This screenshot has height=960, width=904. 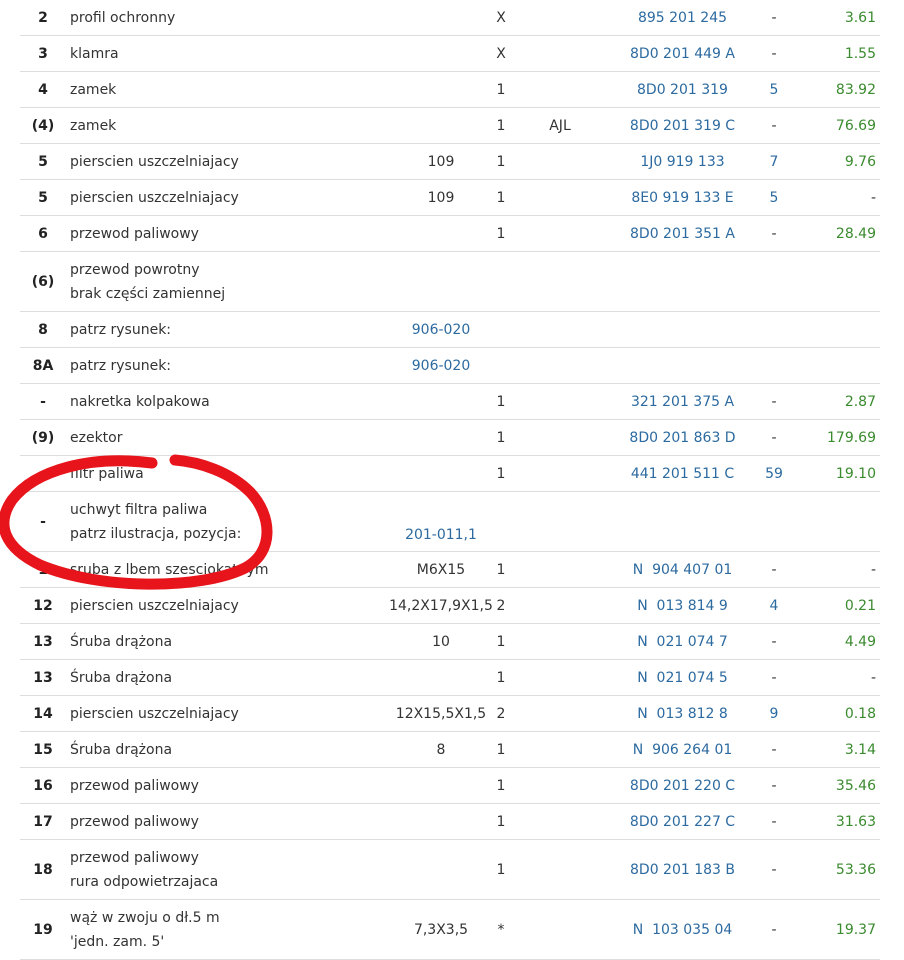 I want to click on price, so click(x=843, y=329).